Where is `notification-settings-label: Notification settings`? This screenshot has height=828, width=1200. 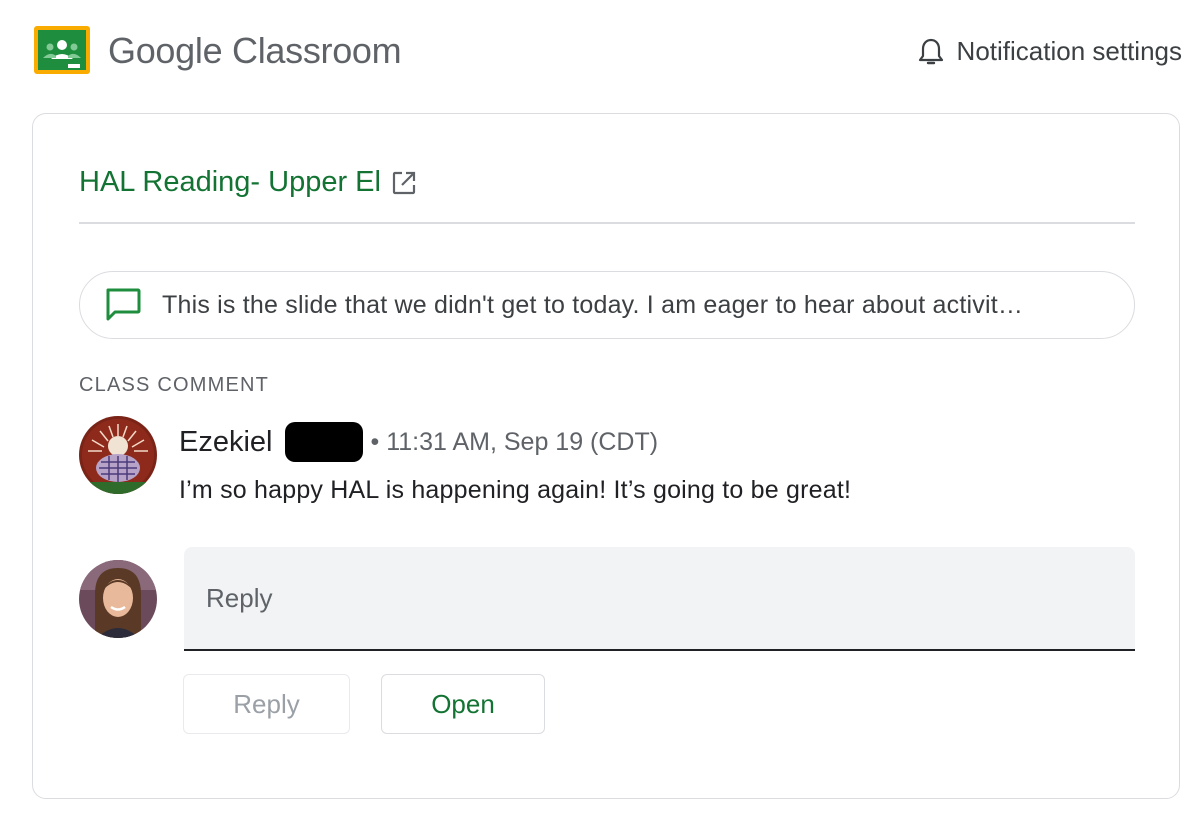 notification-settings-label: Notification settings is located at coordinates (1069, 51).